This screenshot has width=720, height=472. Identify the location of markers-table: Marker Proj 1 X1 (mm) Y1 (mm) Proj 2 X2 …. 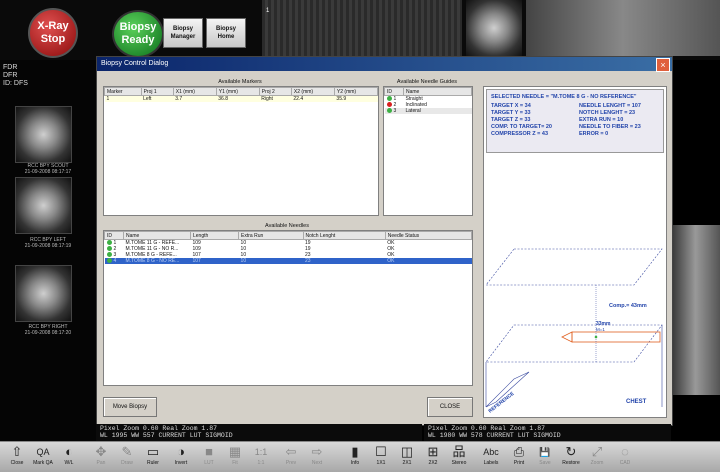
(241, 151).